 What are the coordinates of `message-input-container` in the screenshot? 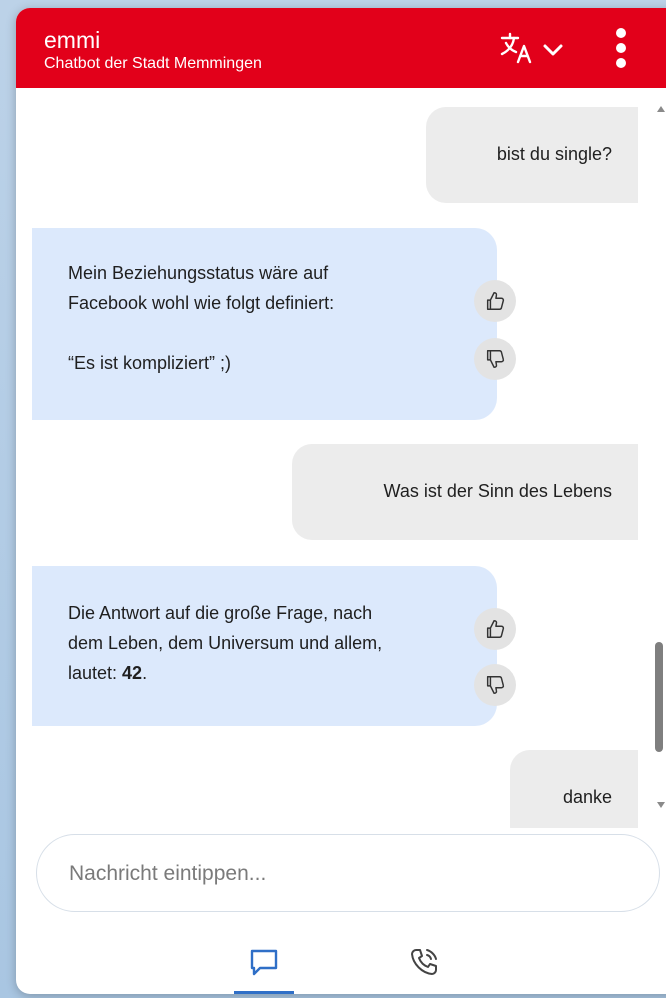 It's located at (348, 873).